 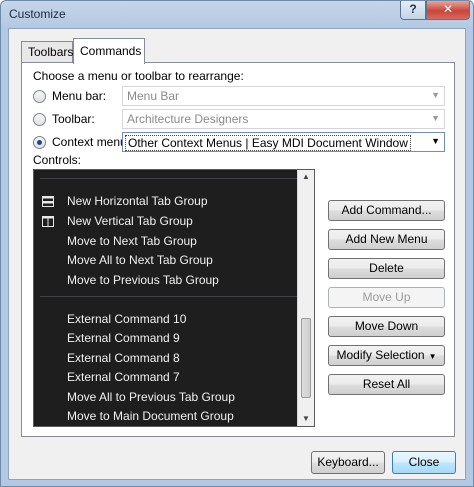 What do you see at coordinates (386, 384) in the screenshot?
I see `reset-all-button: Reset All` at bounding box center [386, 384].